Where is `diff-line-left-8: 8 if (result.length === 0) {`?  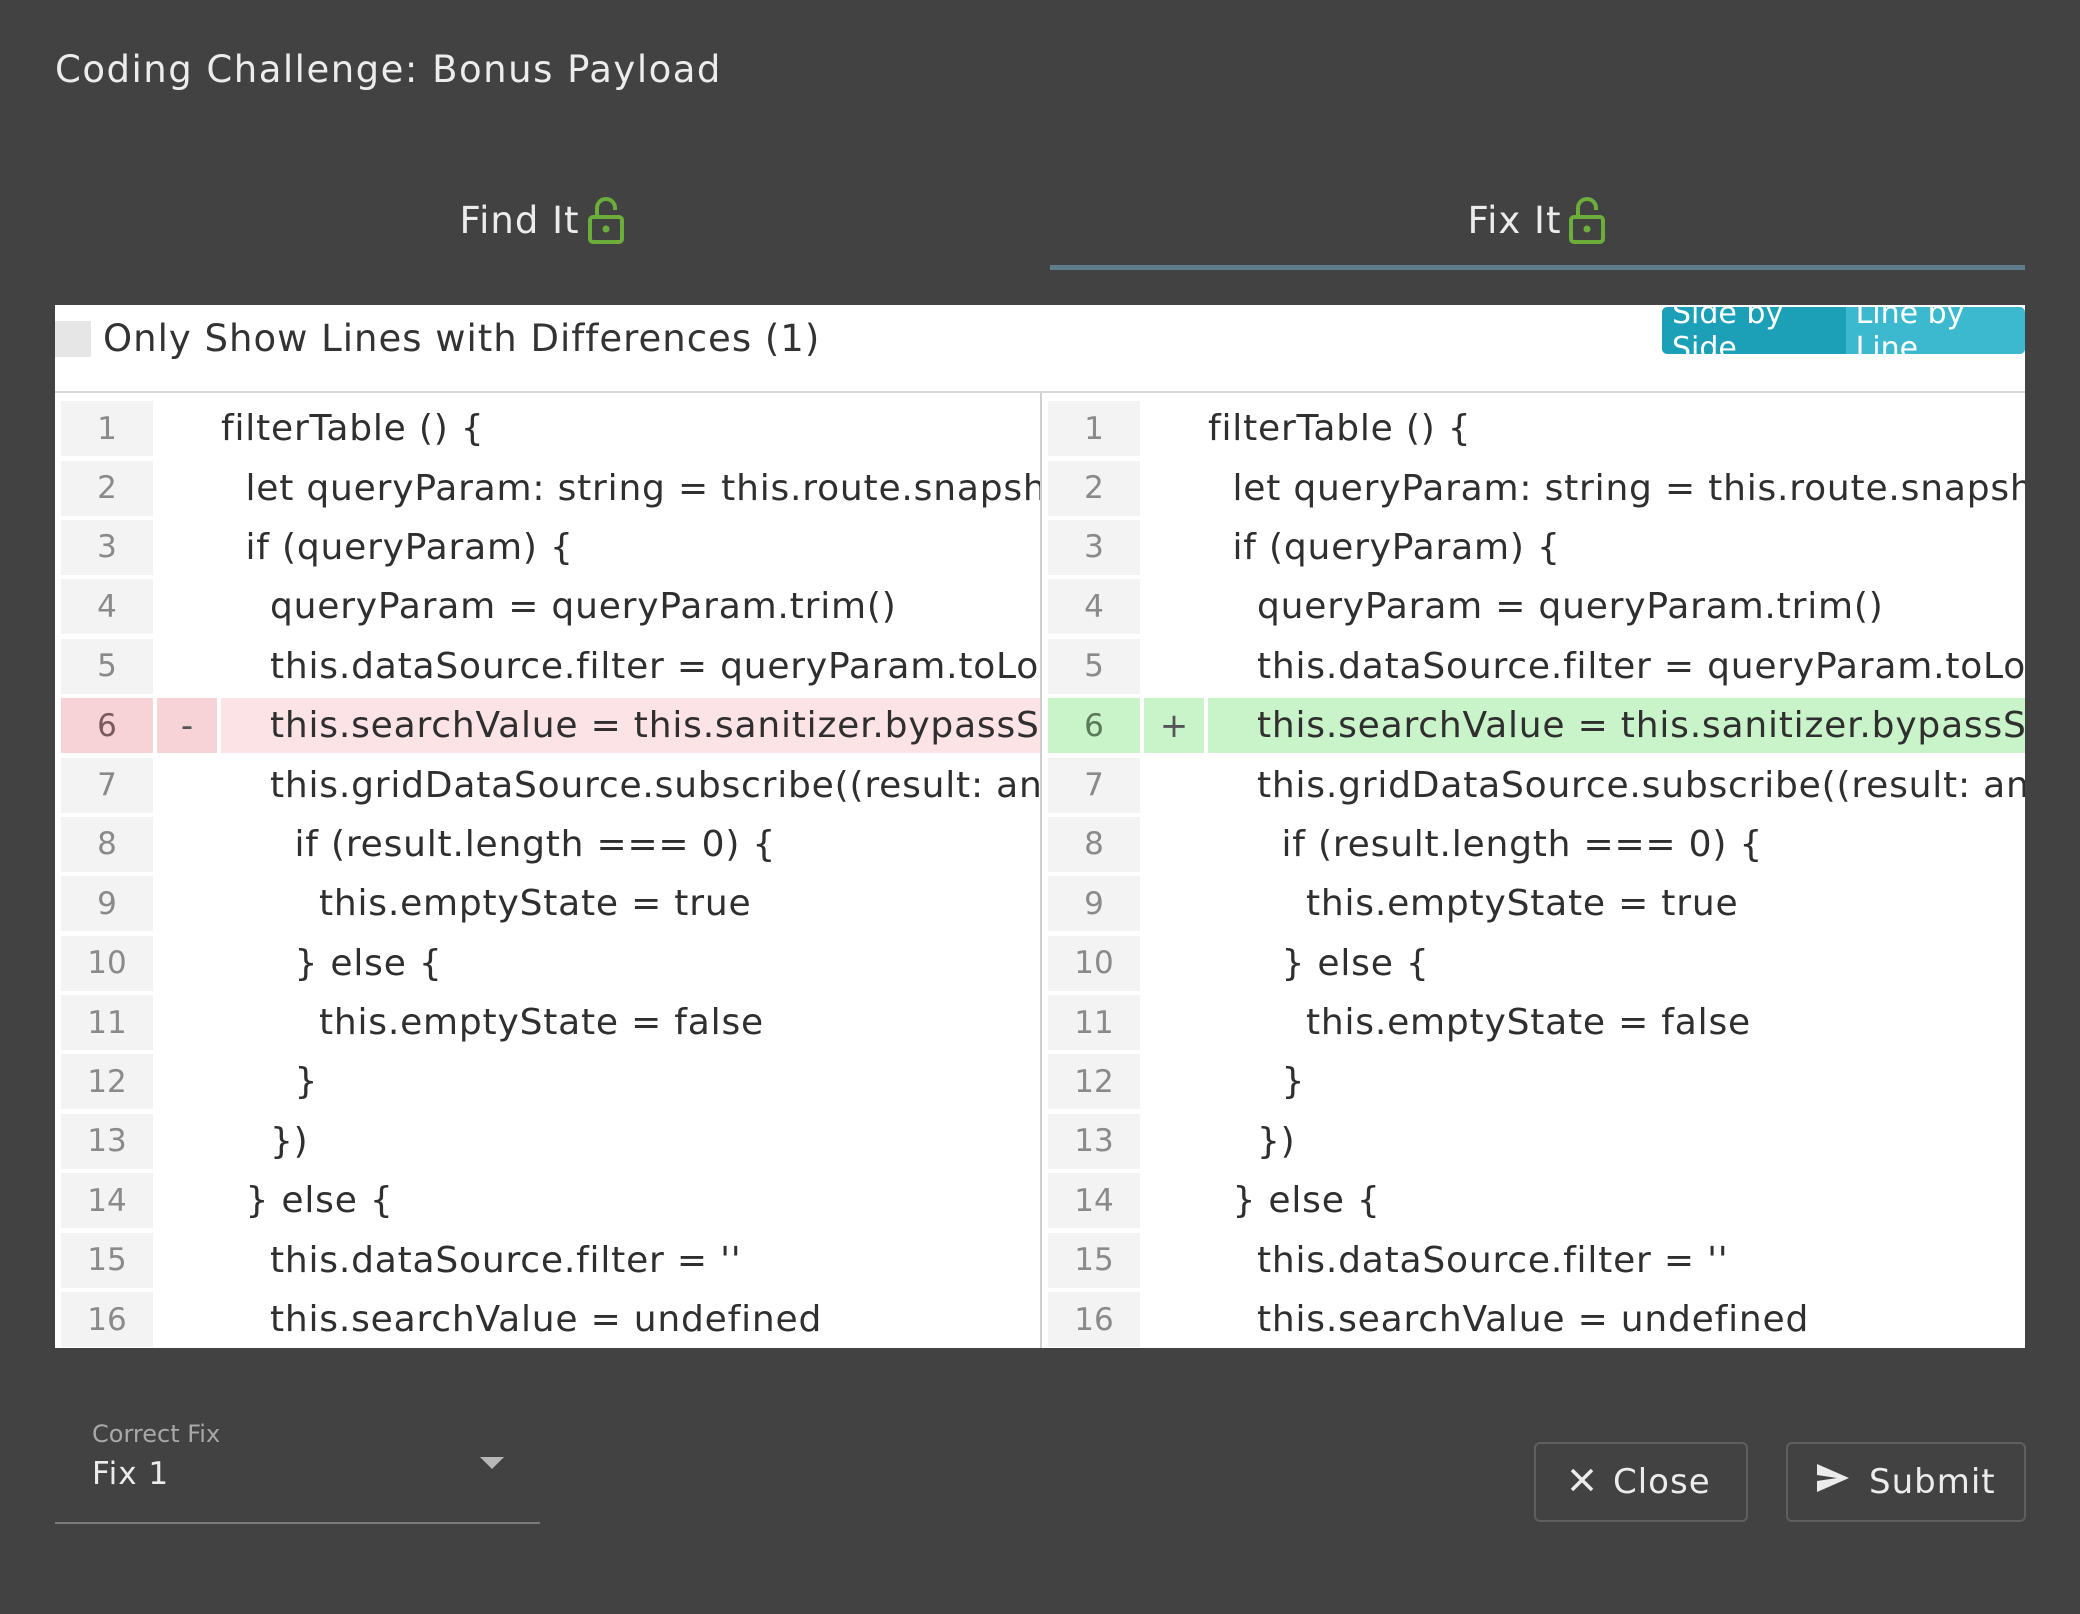
diff-line-left-8: 8 if (result.length === 0) { is located at coordinates (547, 844).